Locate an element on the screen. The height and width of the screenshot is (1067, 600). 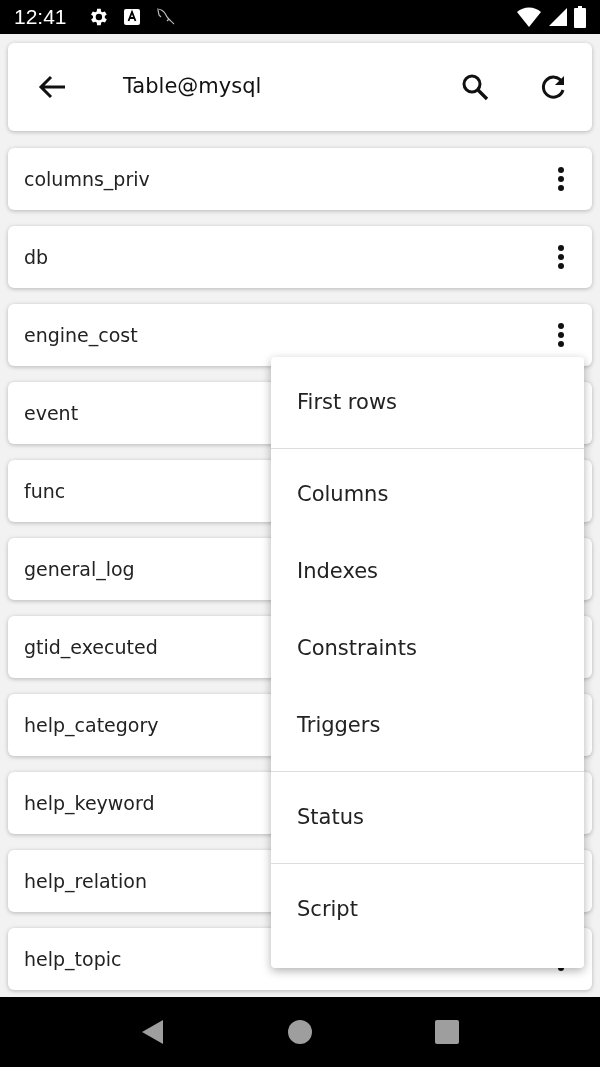
menu-item: Columns is located at coordinates (427, 494).